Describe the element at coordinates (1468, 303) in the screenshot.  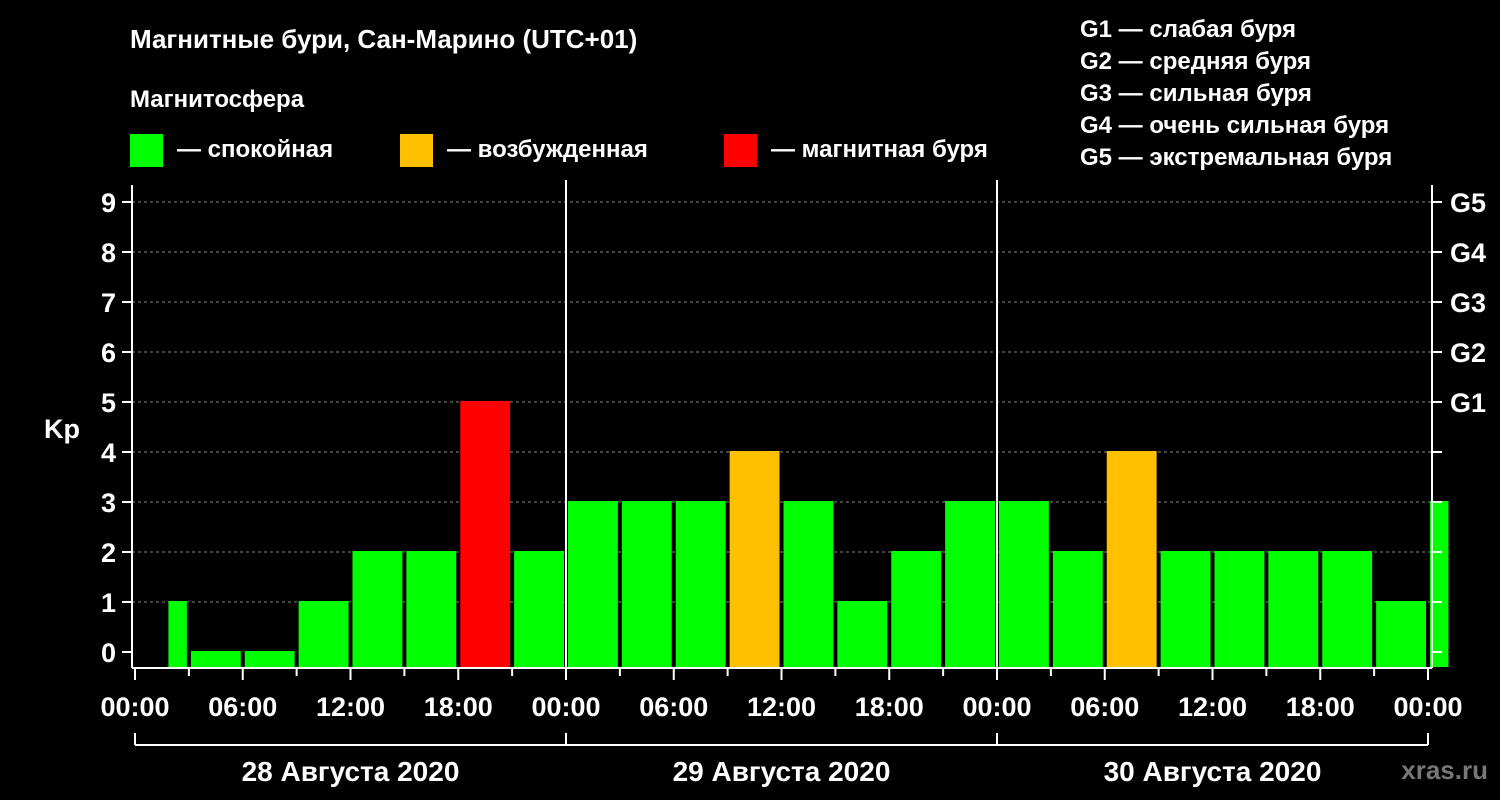
I see `right-tick-label: G3` at that location.